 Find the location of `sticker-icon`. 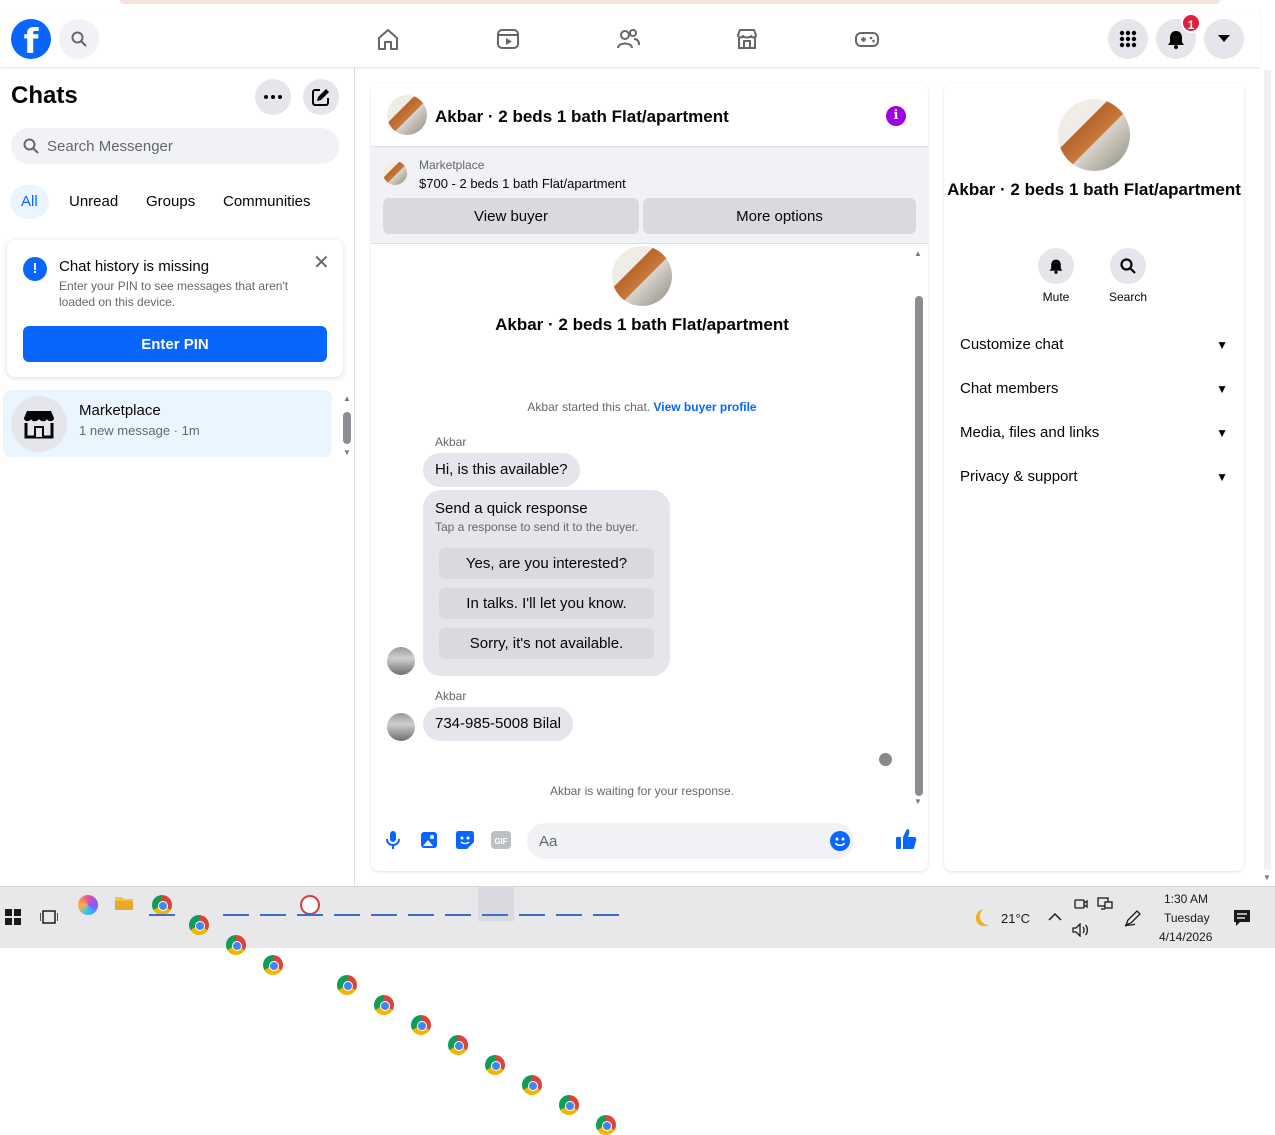

sticker-icon is located at coordinates (465, 840).